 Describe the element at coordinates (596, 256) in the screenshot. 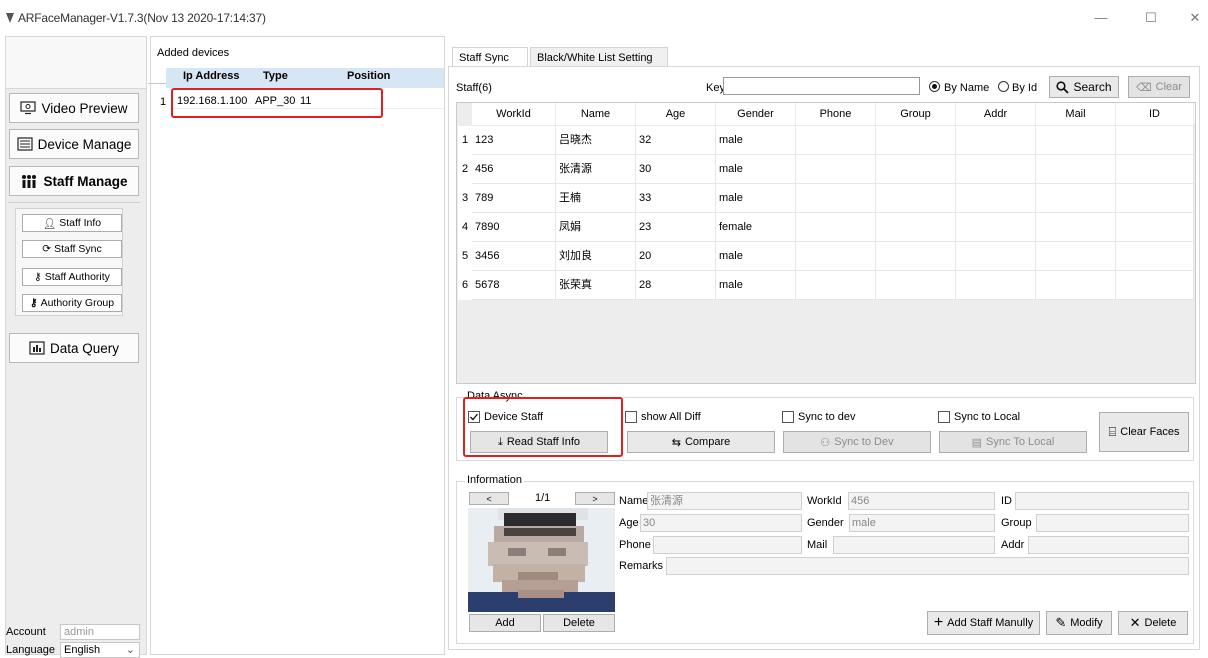

I see `staff-cell-name: 刘加良` at that location.